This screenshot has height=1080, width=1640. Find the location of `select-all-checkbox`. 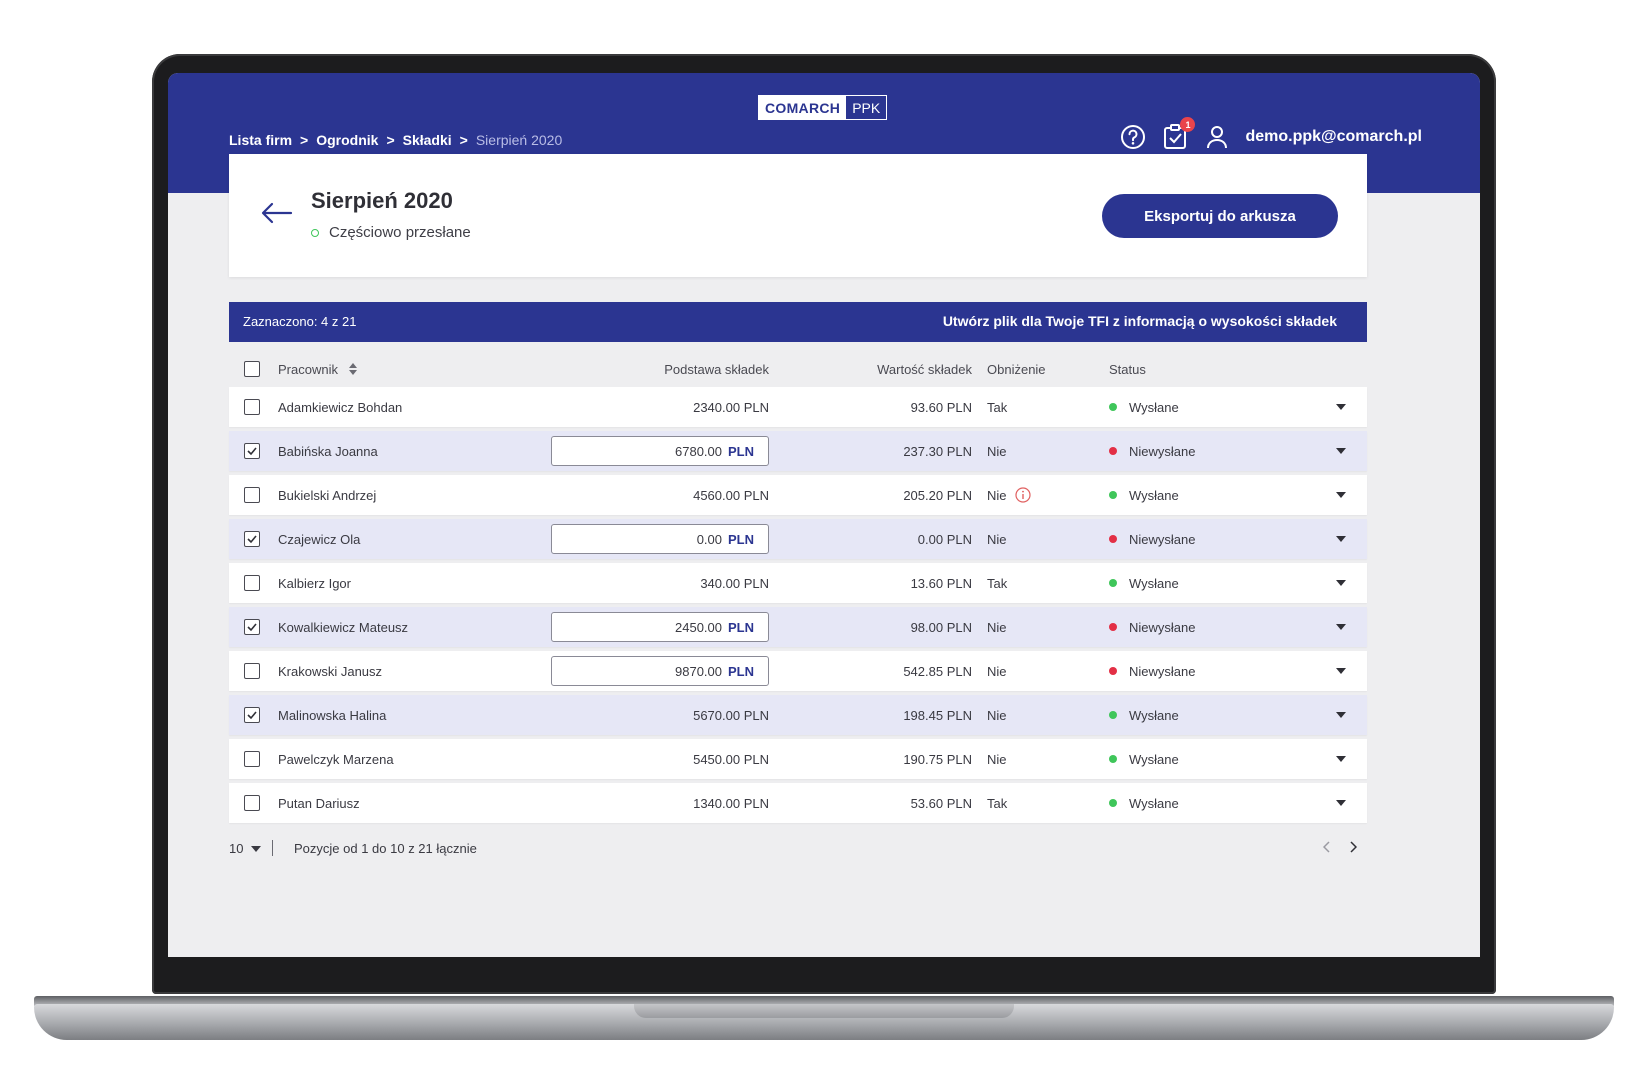

select-all-checkbox is located at coordinates (252, 369).